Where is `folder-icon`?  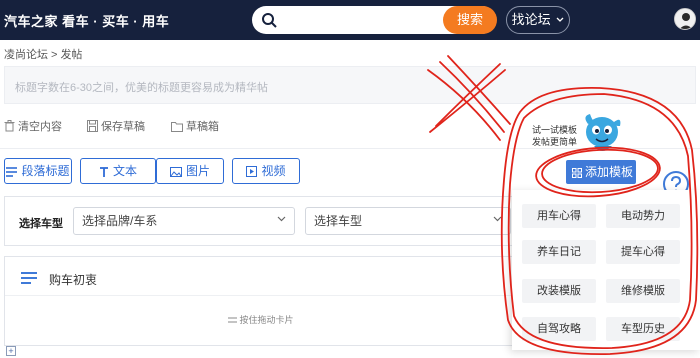 folder-icon is located at coordinates (177, 127).